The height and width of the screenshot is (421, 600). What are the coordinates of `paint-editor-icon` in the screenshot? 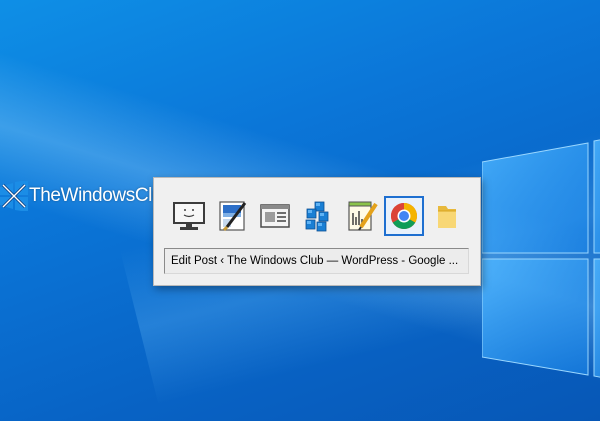 It's located at (233, 216).